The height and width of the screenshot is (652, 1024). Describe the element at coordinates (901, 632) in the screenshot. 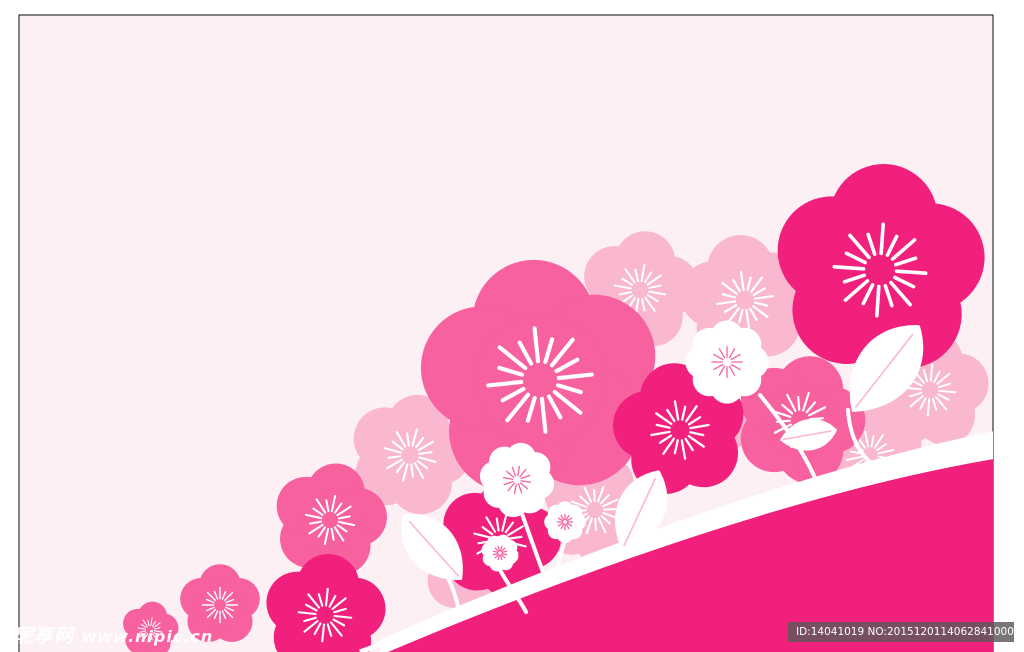

I see `watermark-id-bar: ID:14041019 NO:20151201140628410000` at that location.